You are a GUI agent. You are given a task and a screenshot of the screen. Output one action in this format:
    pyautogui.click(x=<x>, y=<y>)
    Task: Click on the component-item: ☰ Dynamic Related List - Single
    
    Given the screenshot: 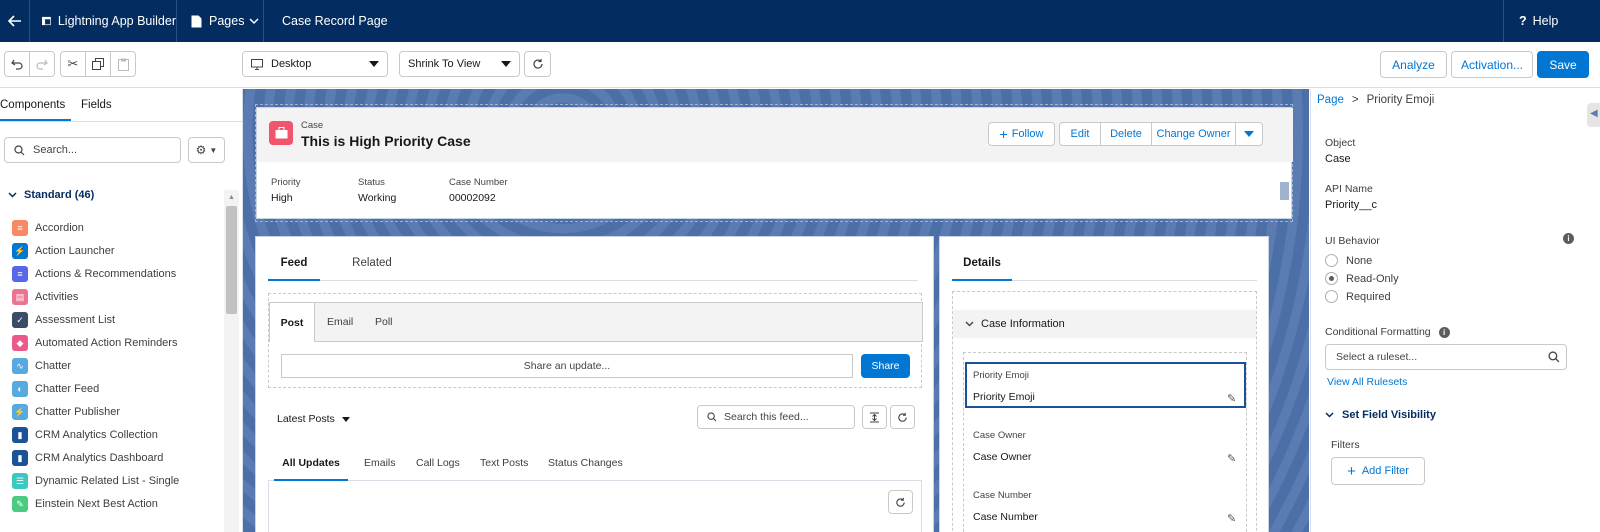 What is the action you would take?
    pyautogui.click(x=95, y=481)
    